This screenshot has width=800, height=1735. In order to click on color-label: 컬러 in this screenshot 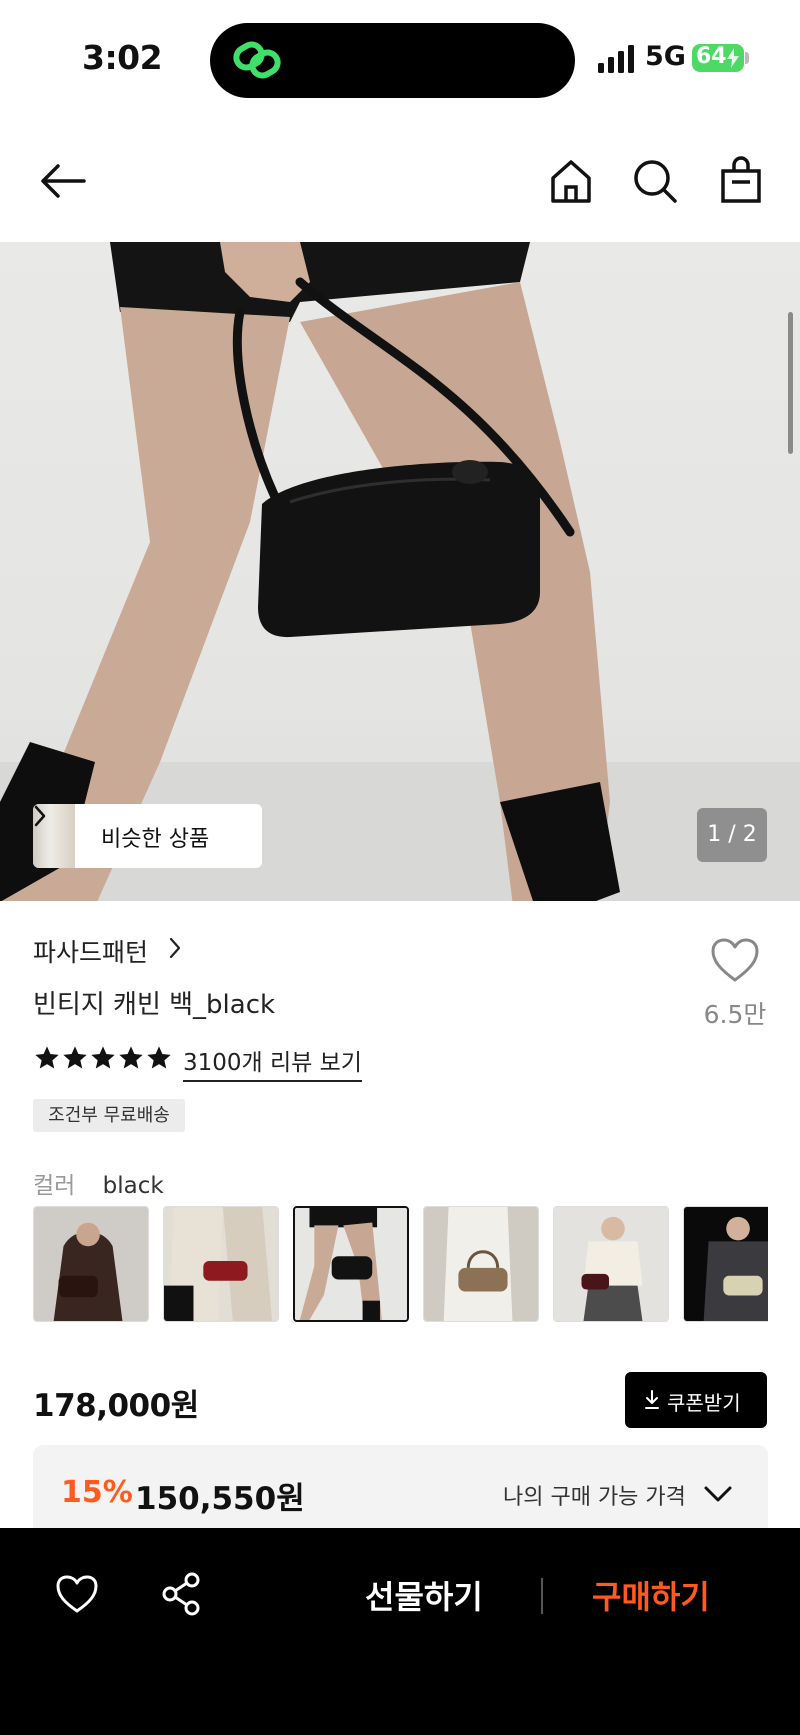, I will do `click(54, 1186)`.